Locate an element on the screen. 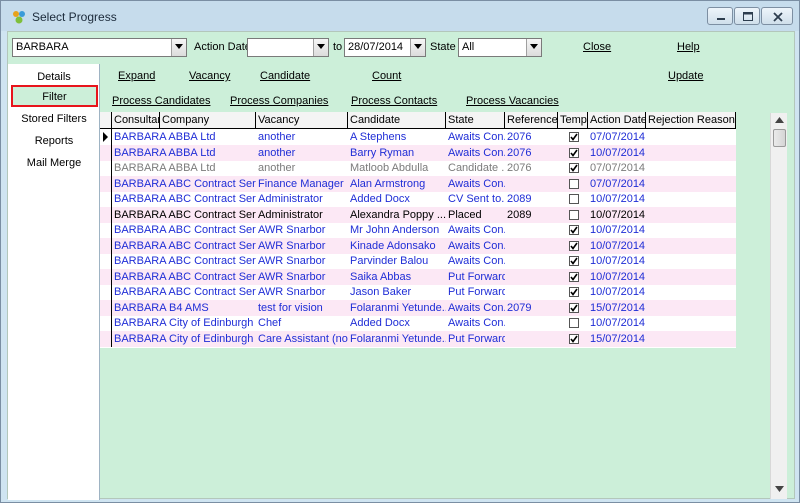 The height and width of the screenshot is (503, 800). consultant-select: BARBARA is located at coordinates (99, 47).